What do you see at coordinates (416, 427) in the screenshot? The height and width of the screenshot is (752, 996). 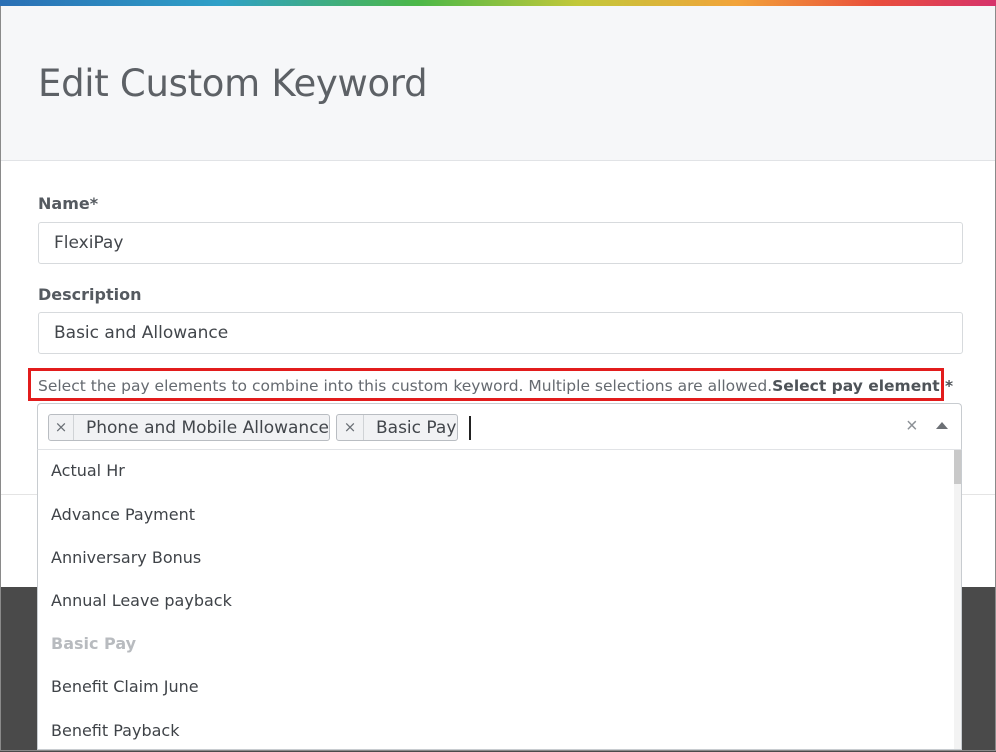 I see `chip-label: Basic Pay` at bounding box center [416, 427].